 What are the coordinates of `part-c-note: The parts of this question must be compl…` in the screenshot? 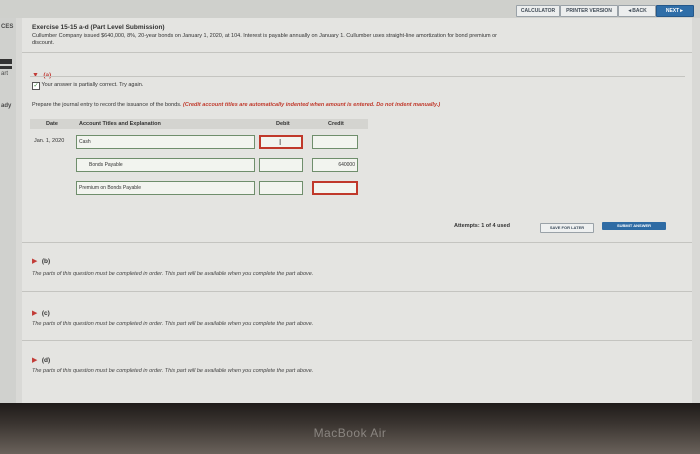 It's located at (173, 324).